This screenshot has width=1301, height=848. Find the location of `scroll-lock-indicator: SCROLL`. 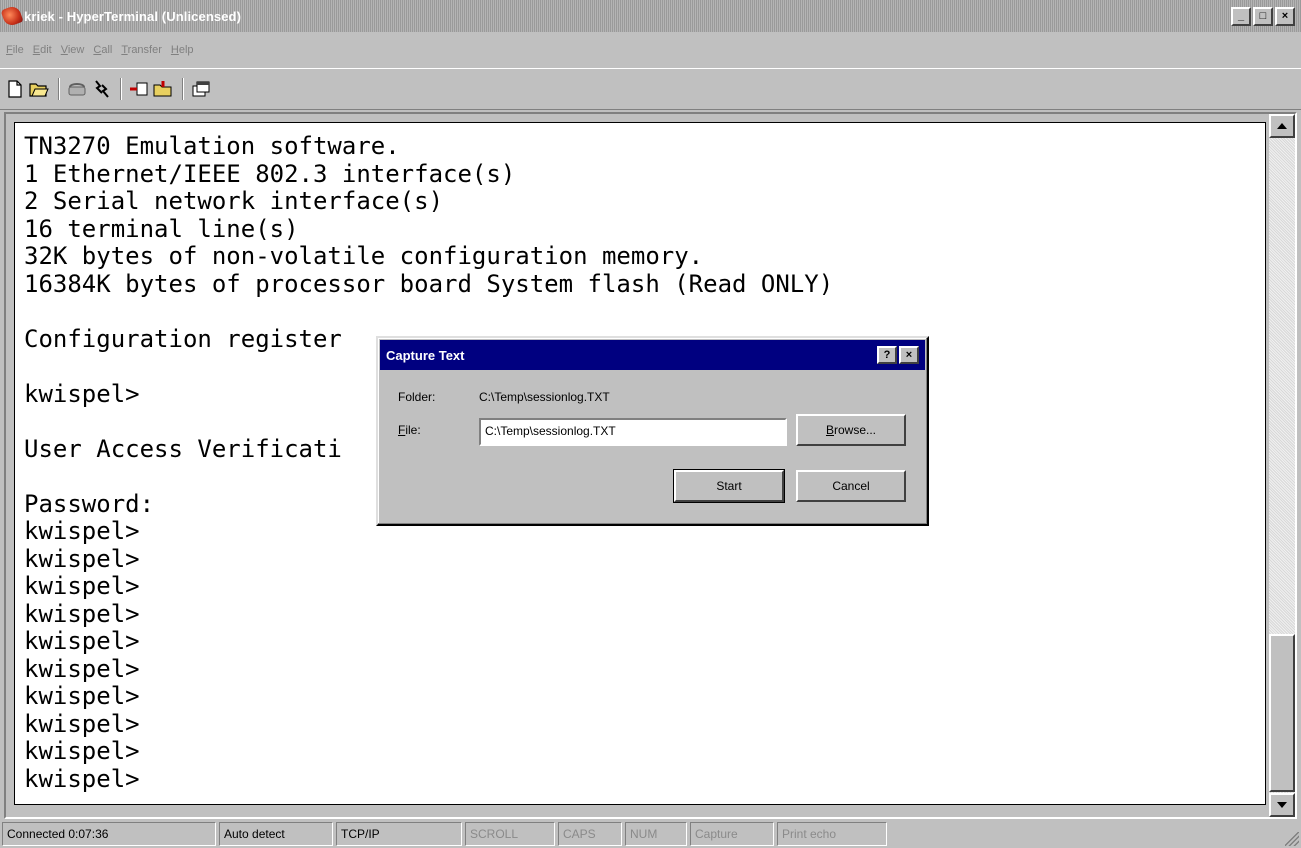

scroll-lock-indicator: SCROLL is located at coordinates (510, 834).